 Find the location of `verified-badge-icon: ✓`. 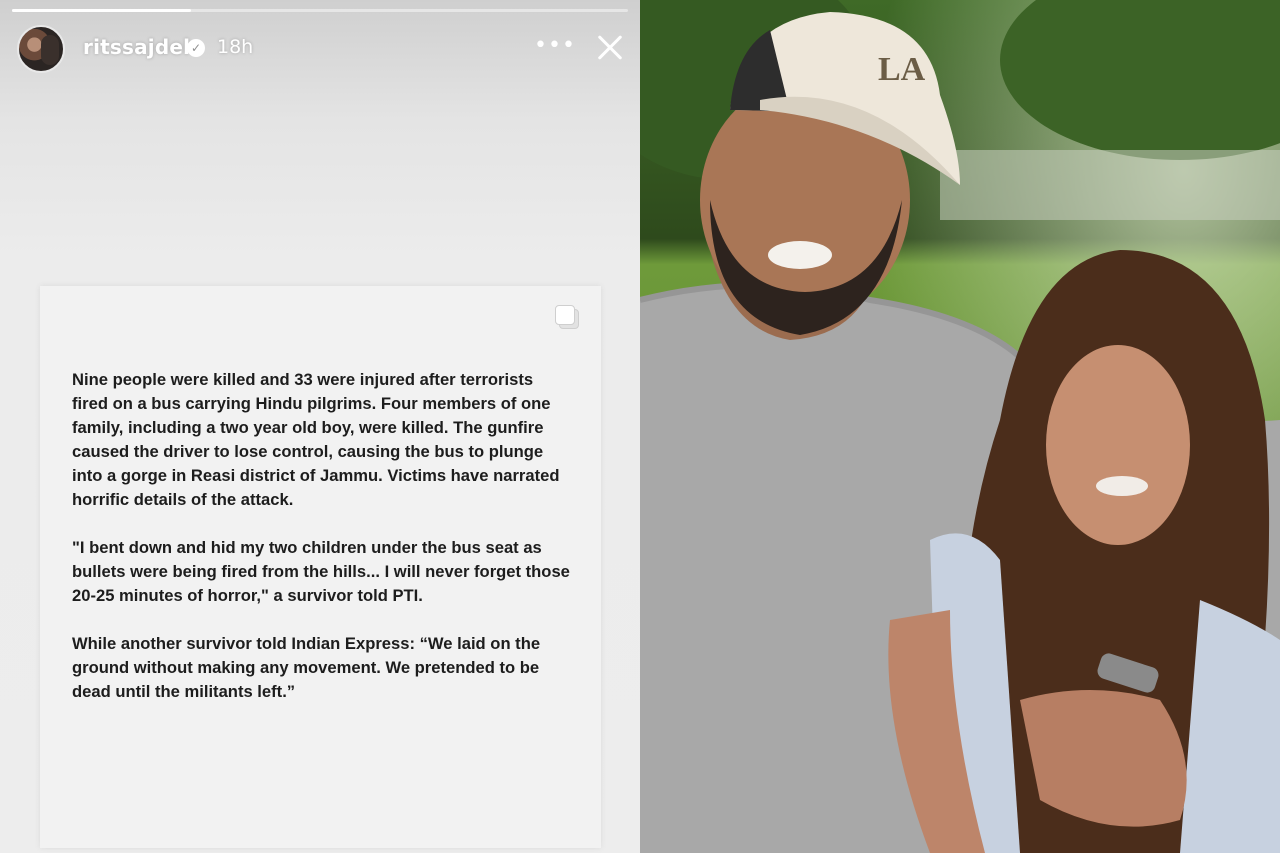

verified-badge-icon: ✓ is located at coordinates (196, 48).